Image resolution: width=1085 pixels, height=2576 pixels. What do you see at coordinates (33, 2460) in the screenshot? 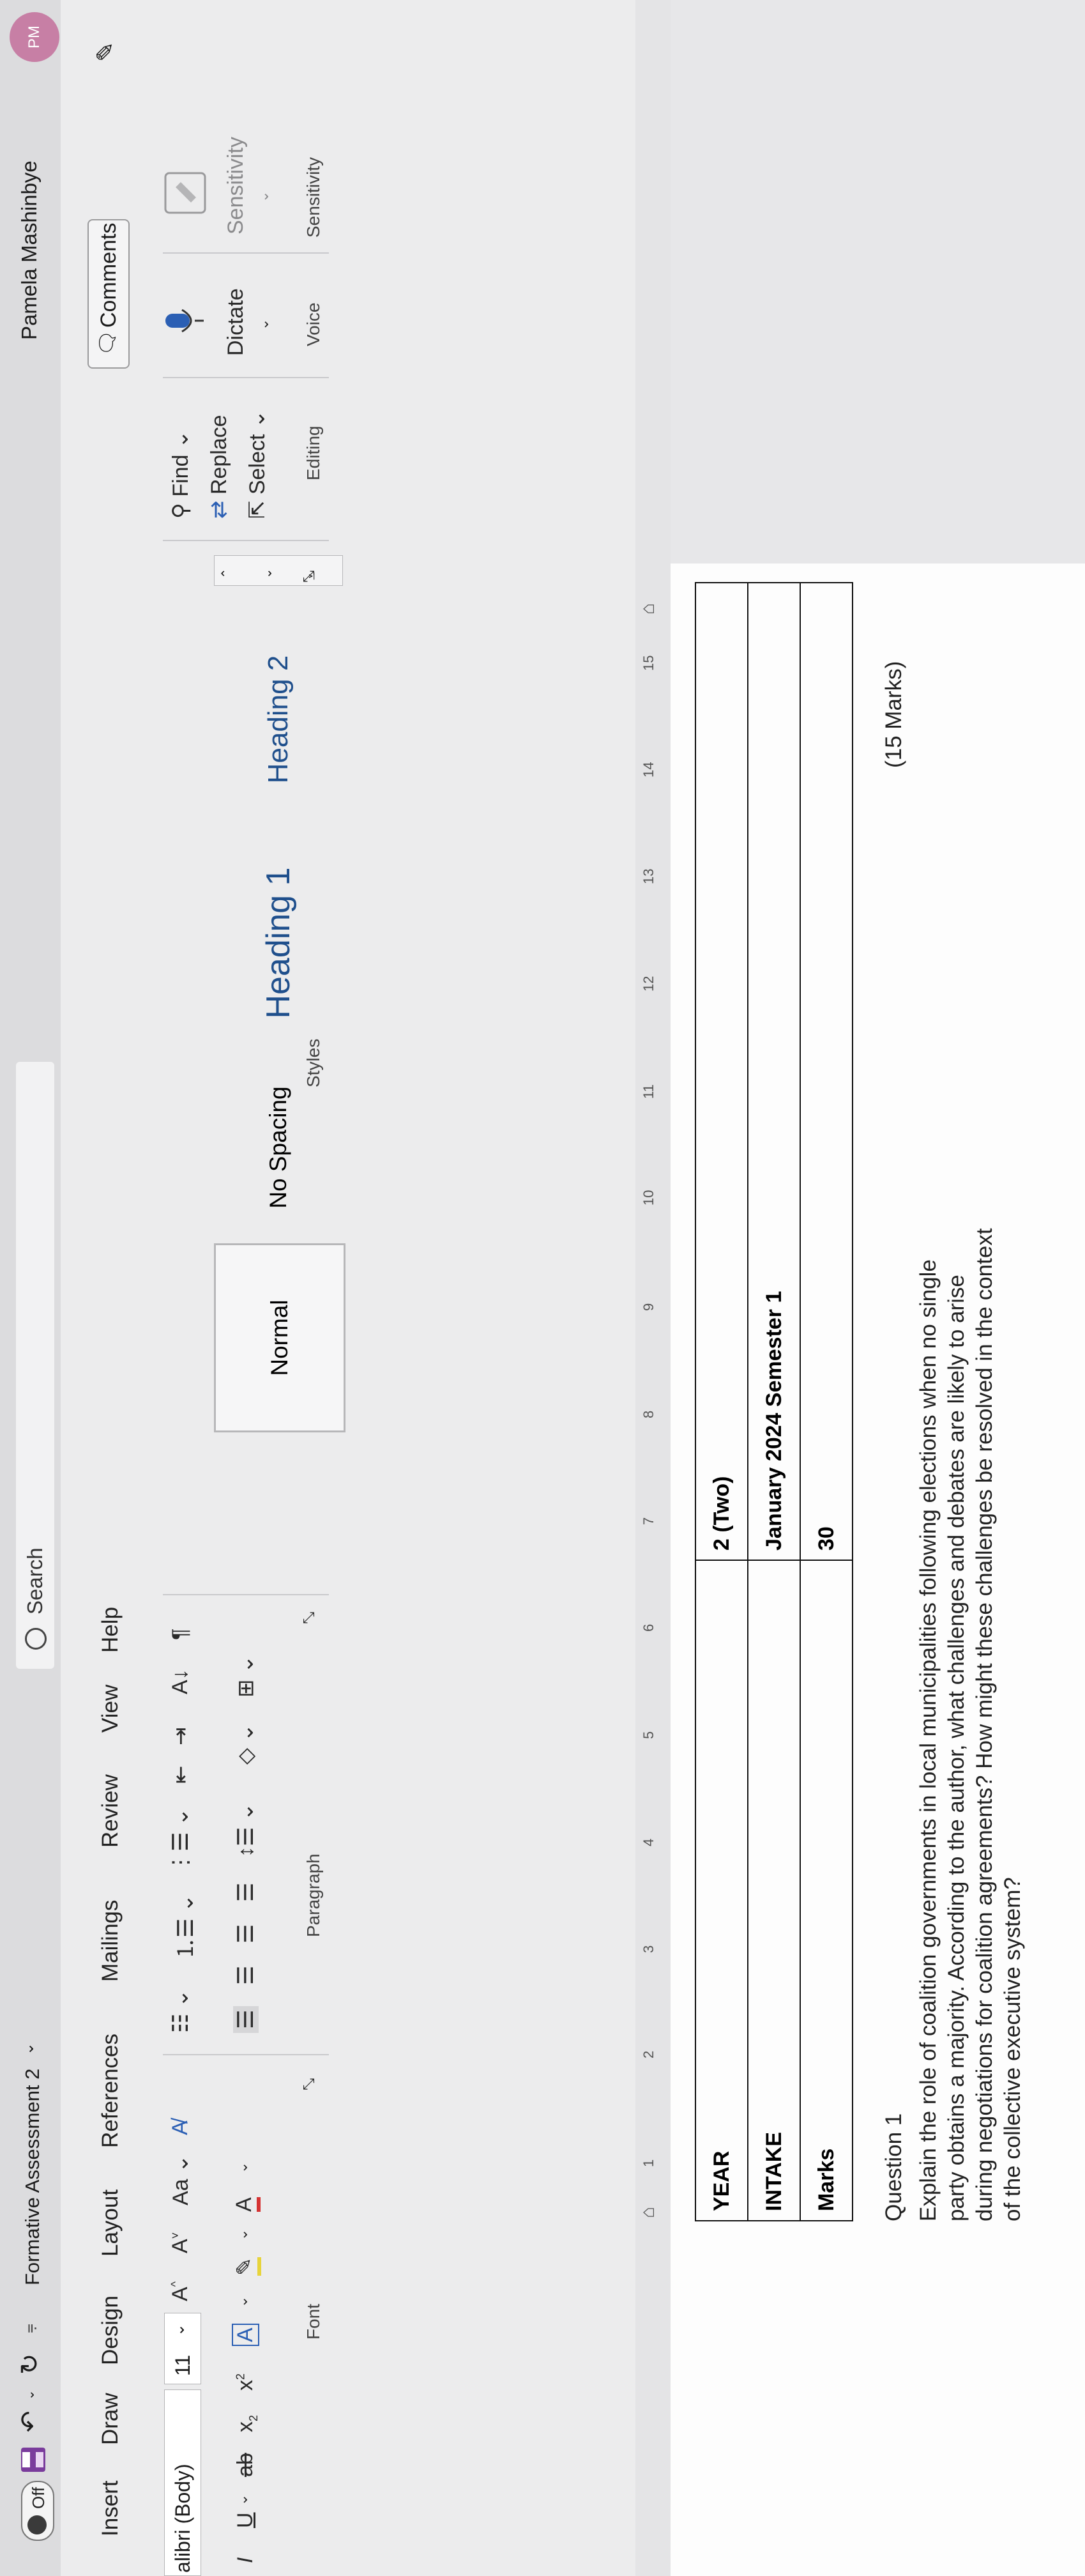
I see `save-icon` at bounding box center [33, 2460].